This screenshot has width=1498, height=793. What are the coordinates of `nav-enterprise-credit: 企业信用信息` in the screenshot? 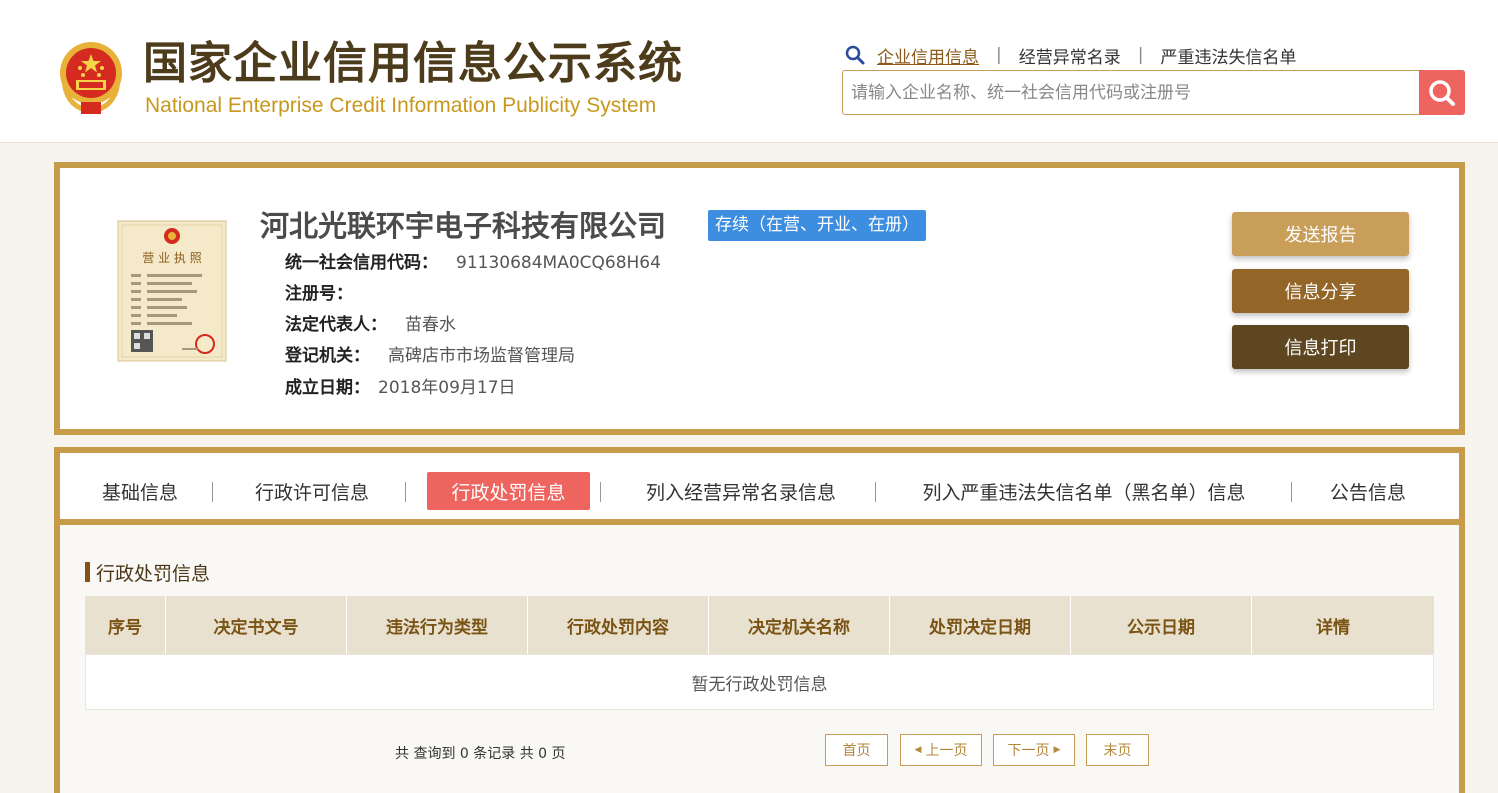 It's located at (928, 55).